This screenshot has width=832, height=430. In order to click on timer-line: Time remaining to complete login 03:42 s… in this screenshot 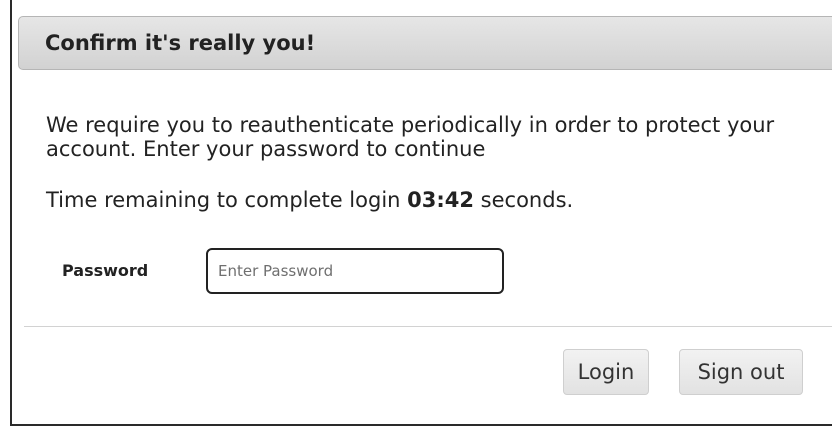, I will do `click(309, 200)`.